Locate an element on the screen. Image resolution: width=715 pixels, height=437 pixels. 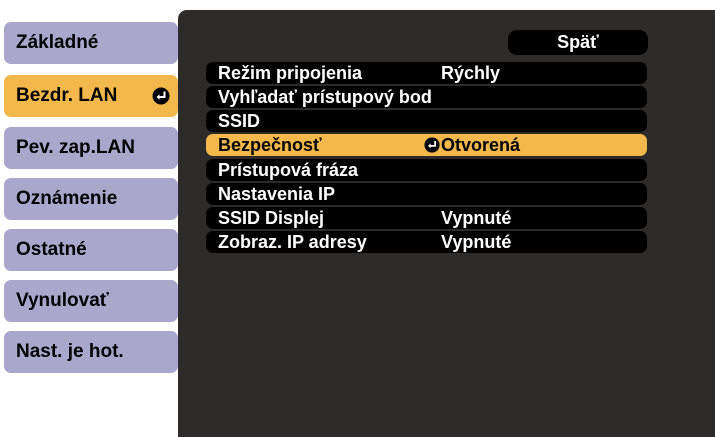
menu-row-ssid-displej: SSID Displej Vypnuté is located at coordinates (426, 218).